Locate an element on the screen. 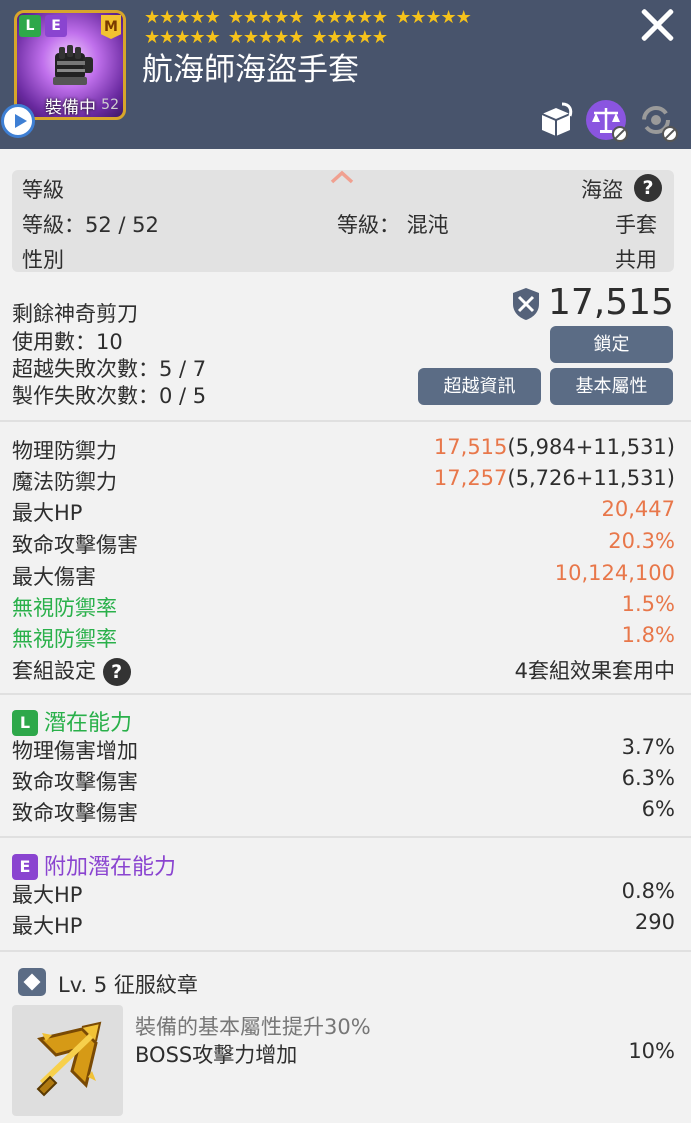  job-help-icon: ? is located at coordinates (648, 188).